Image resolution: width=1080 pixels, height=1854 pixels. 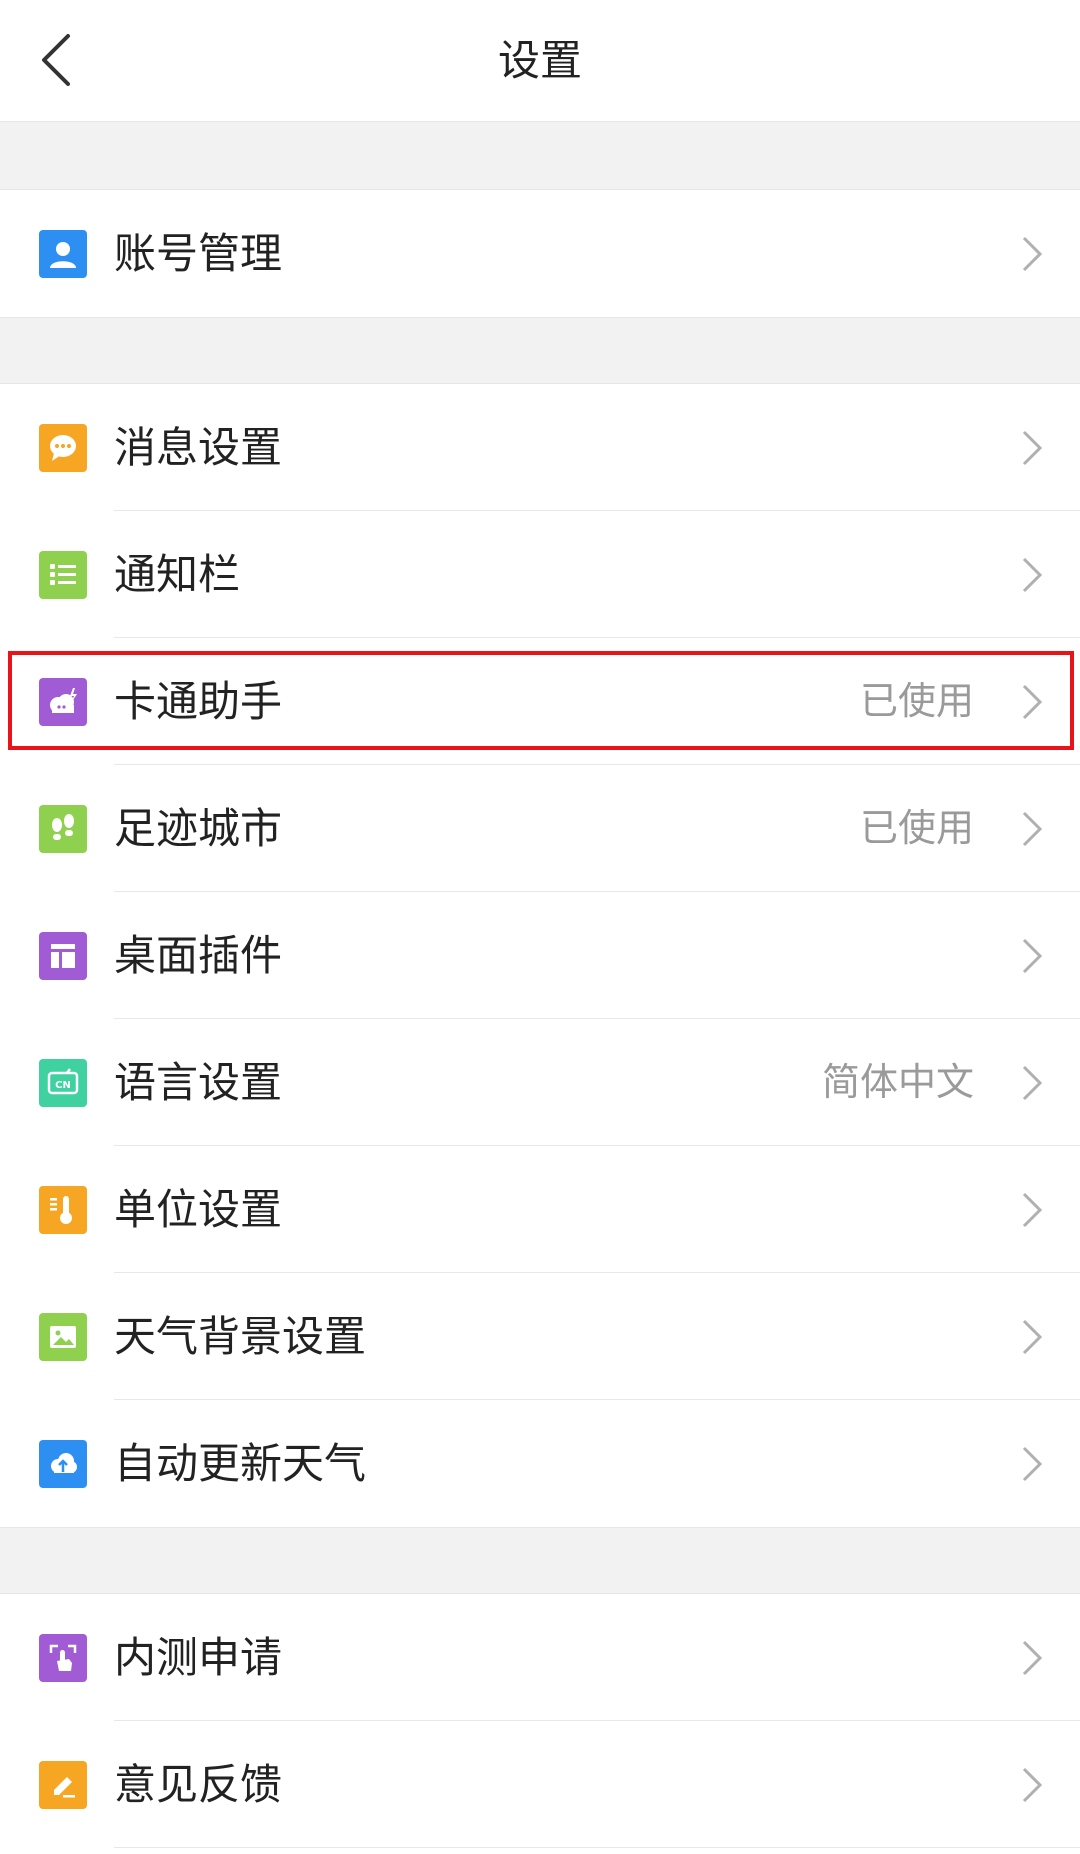 I want to click on settings-item-value: 简体中文, so click(x=897, y=1082).